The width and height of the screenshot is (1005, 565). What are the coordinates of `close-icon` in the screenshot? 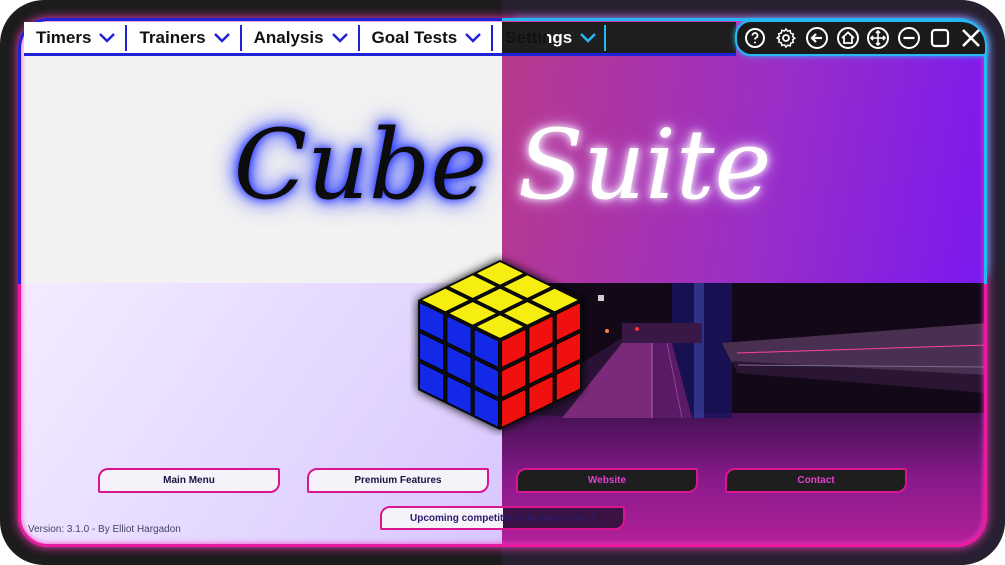 It's located at (971, 38).